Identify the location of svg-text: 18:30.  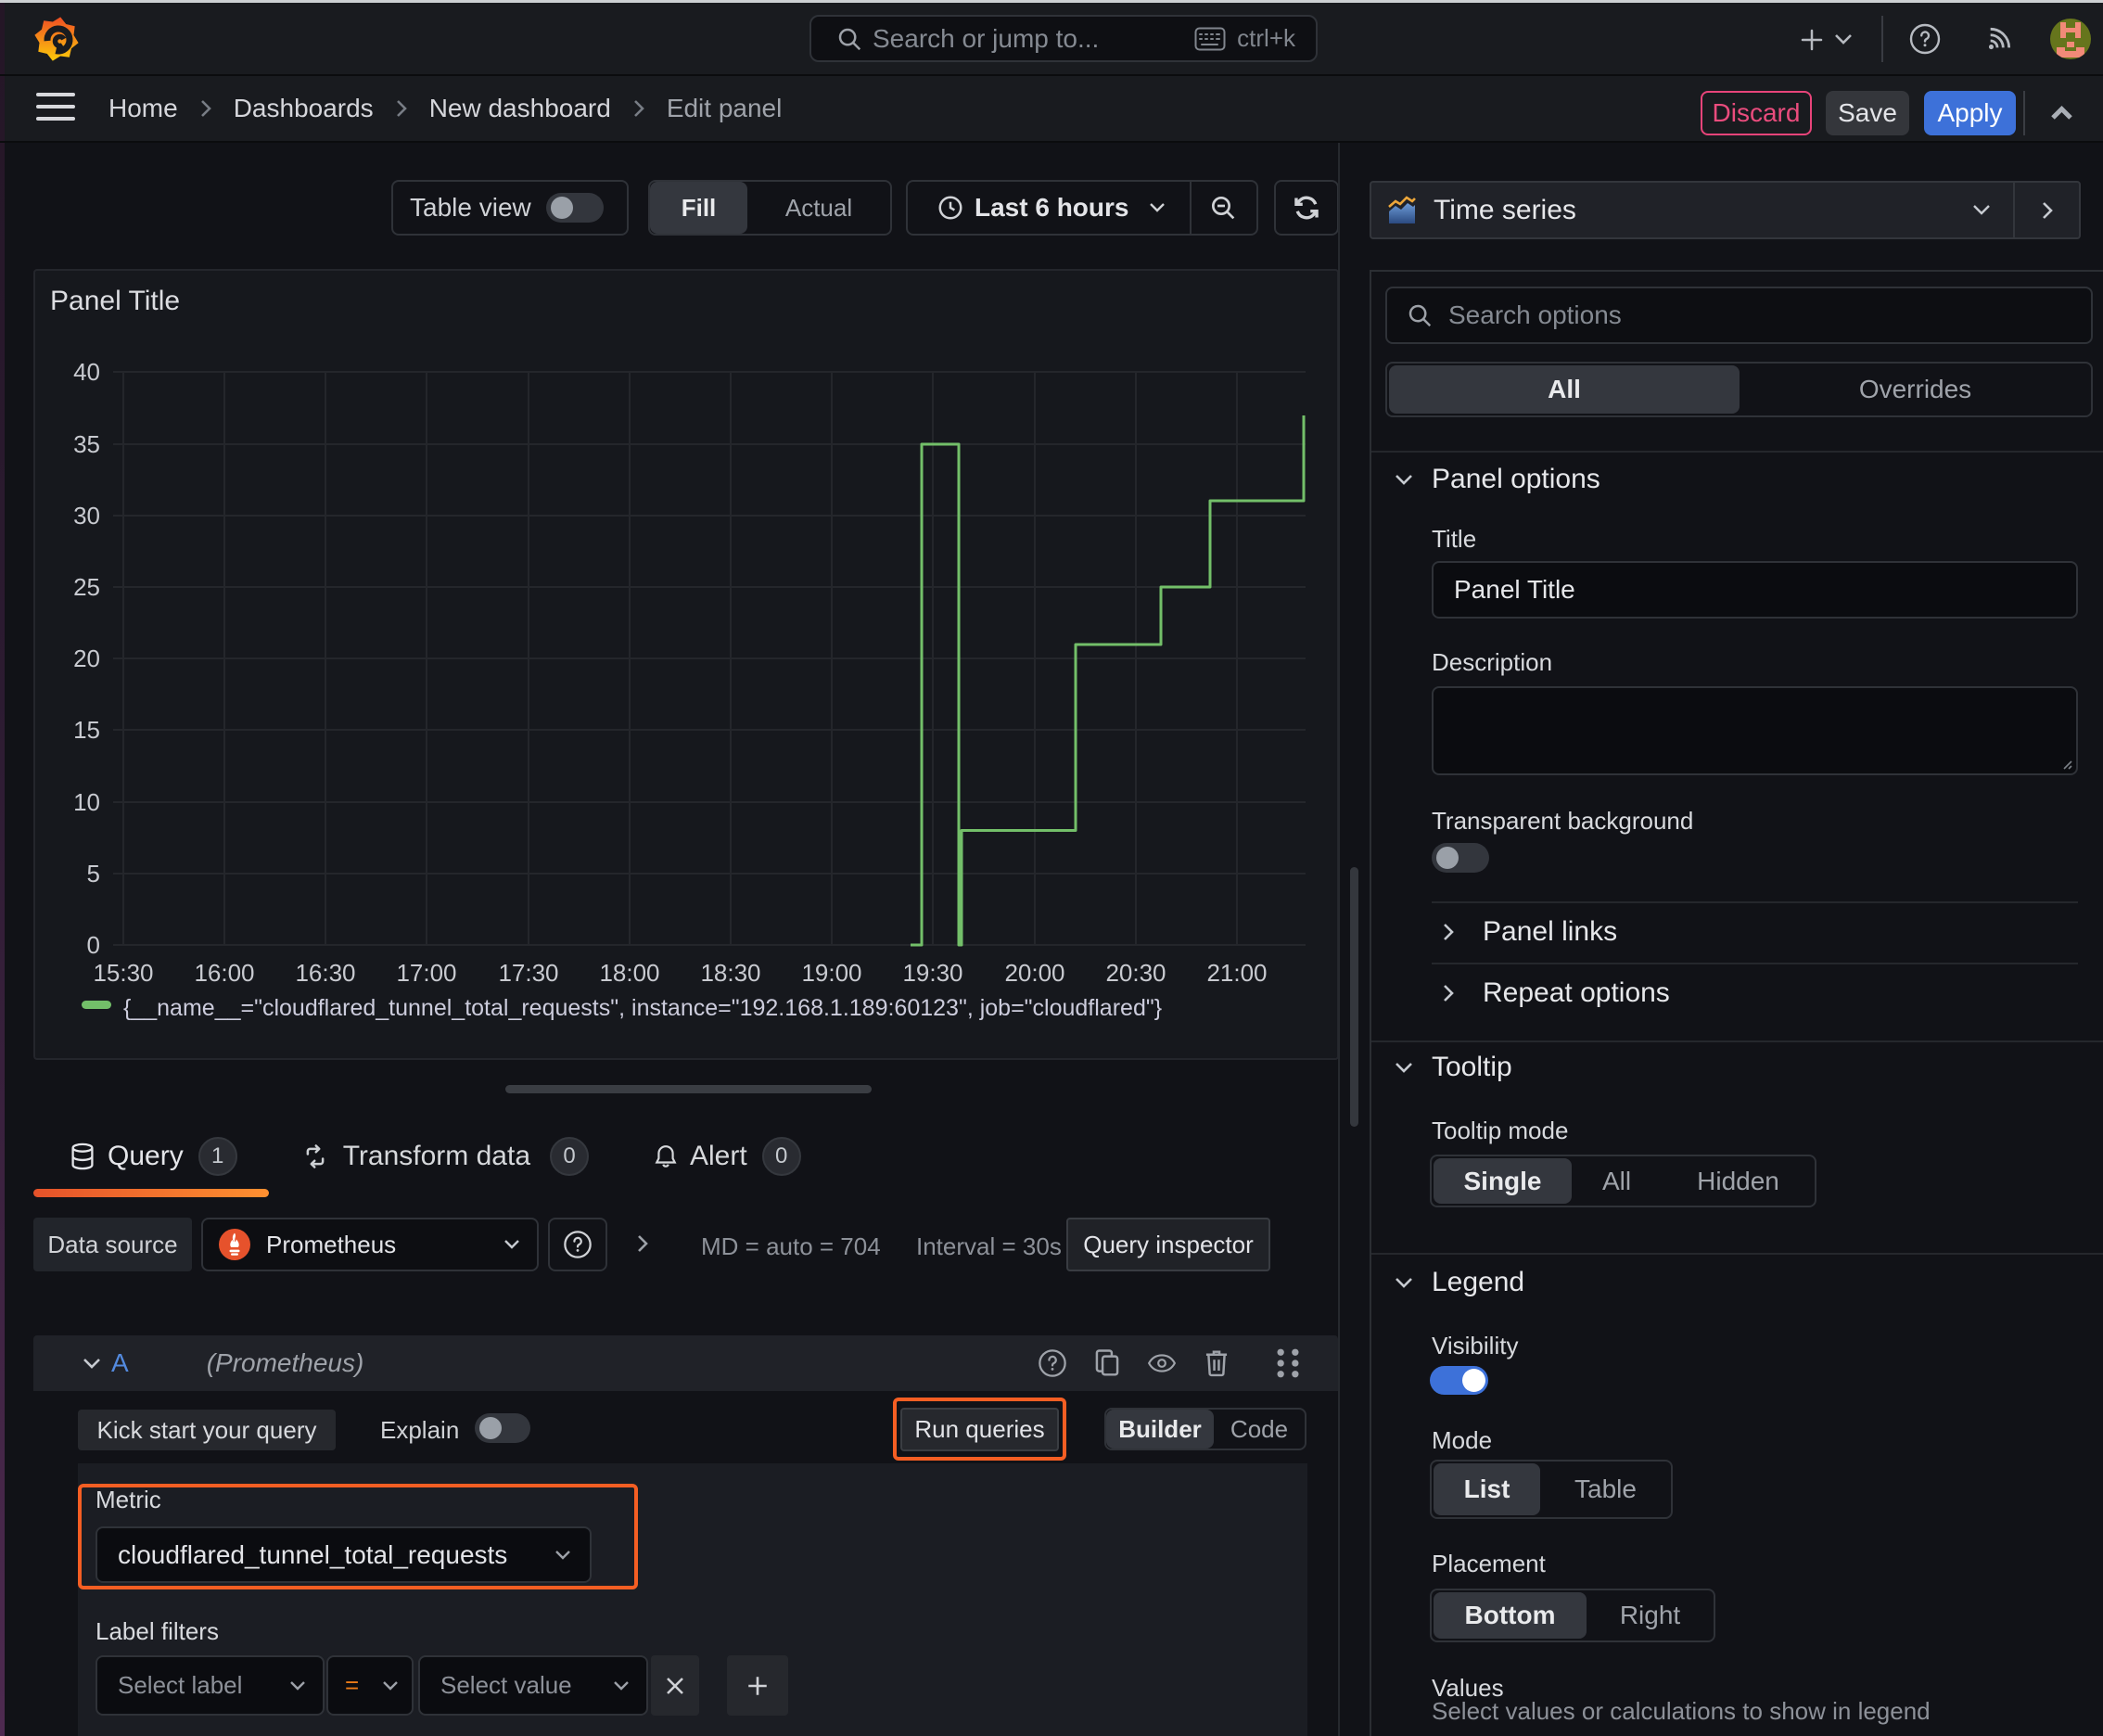
(730, 973).